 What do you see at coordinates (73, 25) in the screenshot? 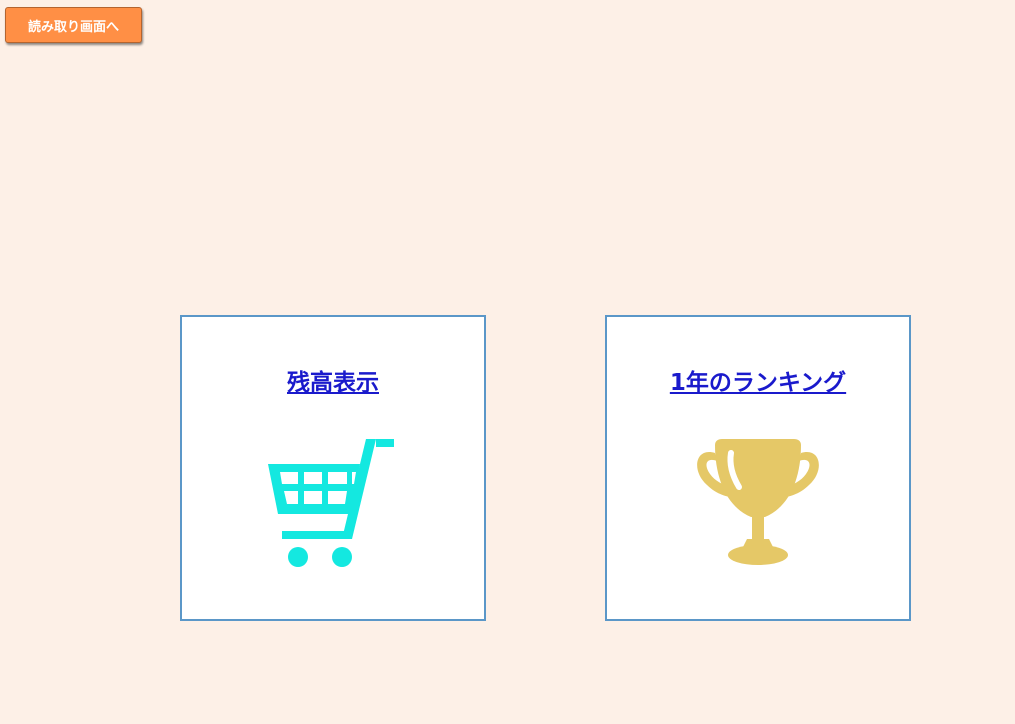
I see `back-to-scan-button: 読み取り画面へ` at bounding box center [73, 25].